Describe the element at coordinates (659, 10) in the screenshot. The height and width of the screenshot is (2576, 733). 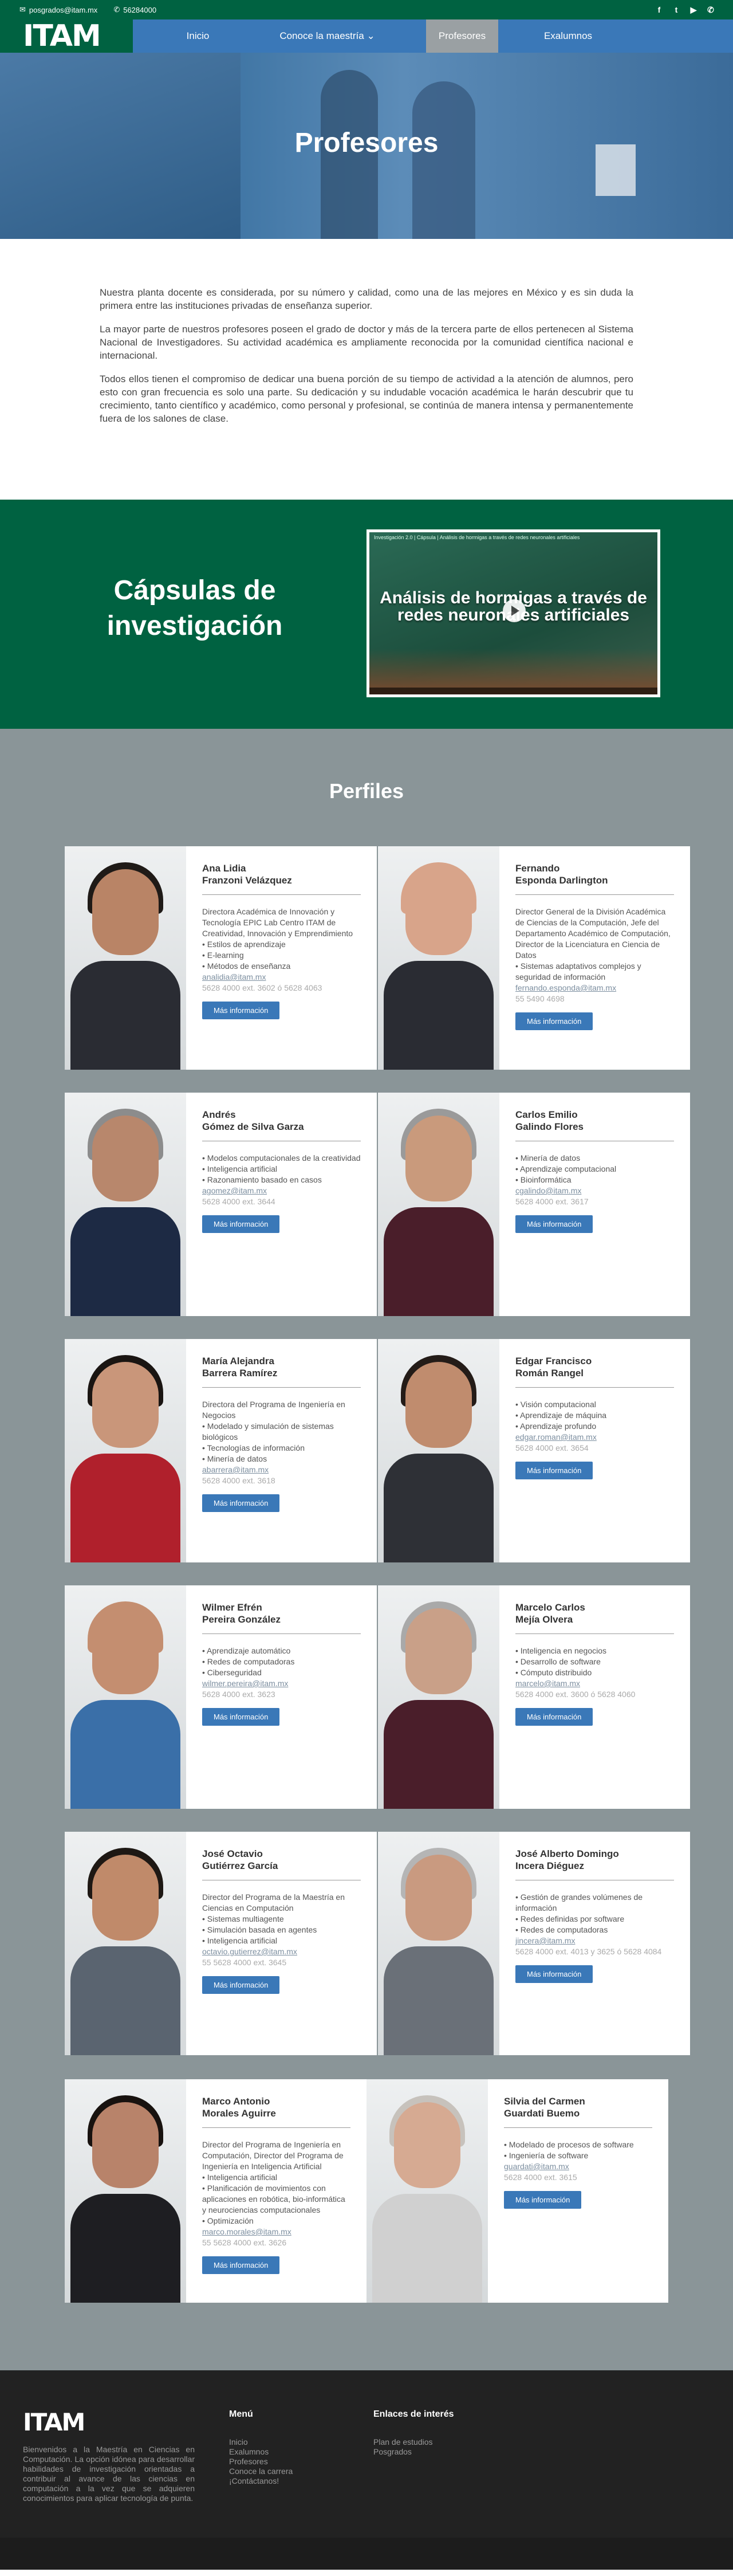
I see `facebook-icon: f` at that location.